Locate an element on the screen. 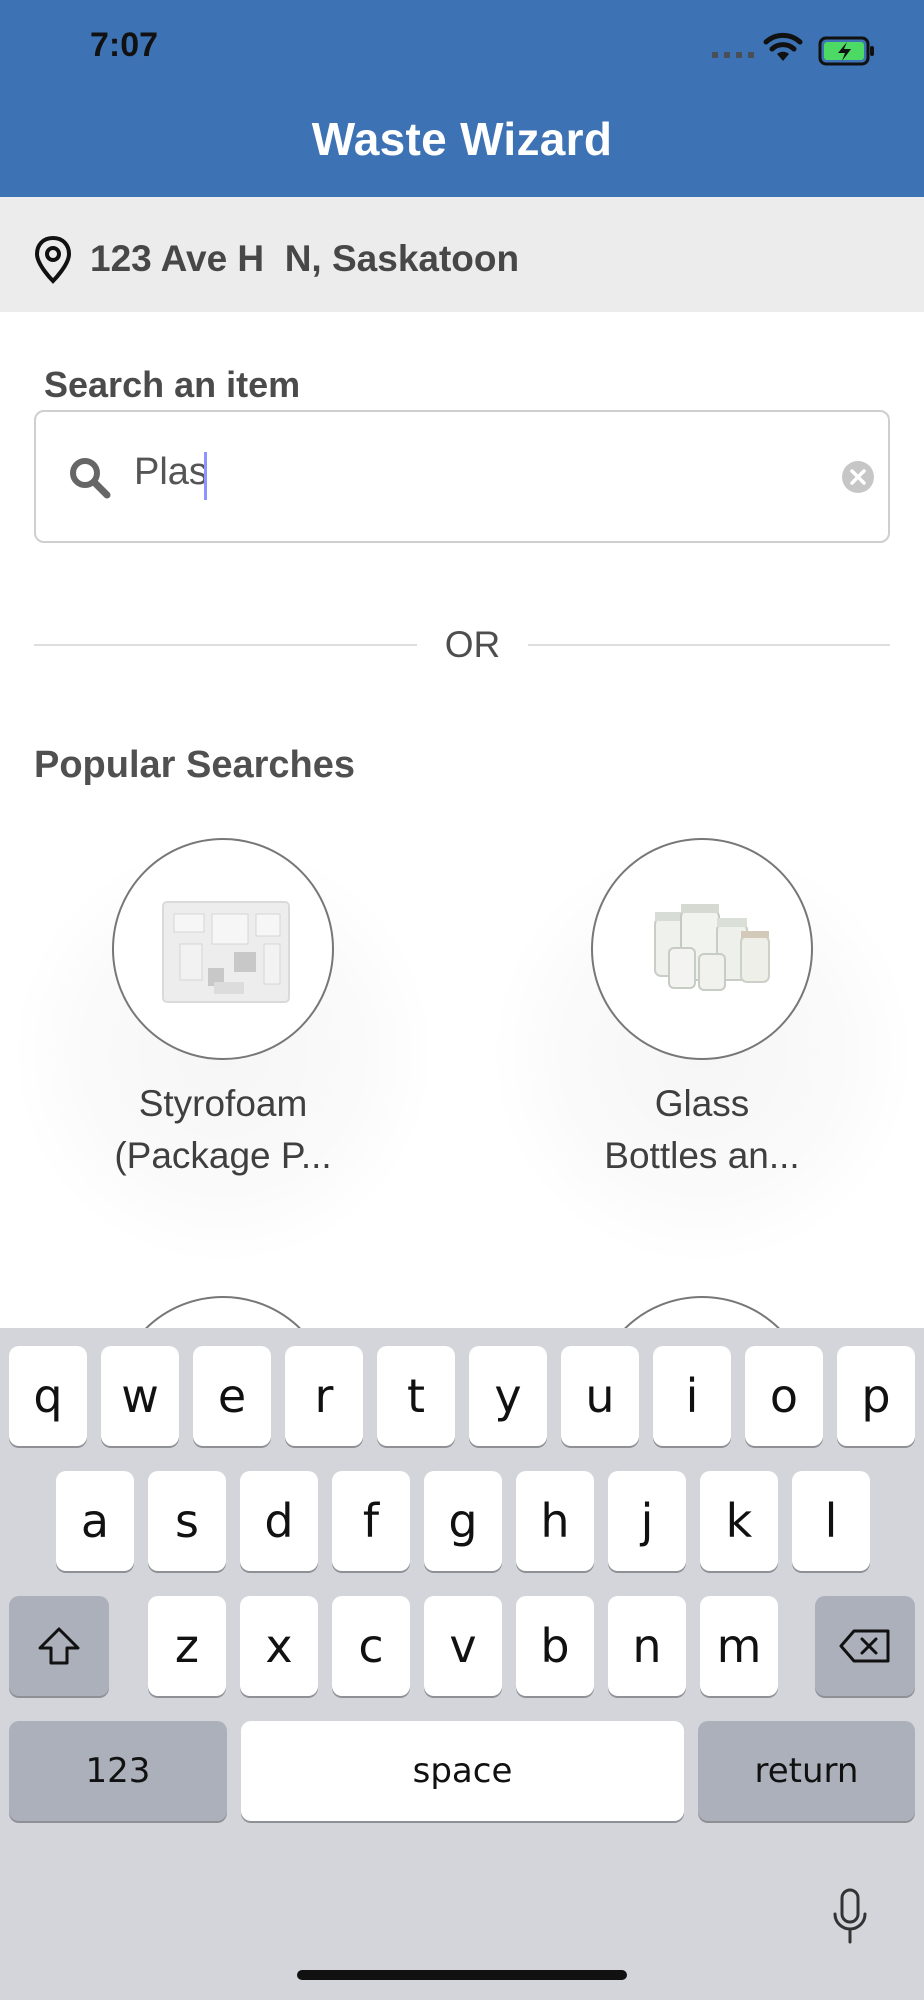  key-t: t is located at coordinates (416, 1396).